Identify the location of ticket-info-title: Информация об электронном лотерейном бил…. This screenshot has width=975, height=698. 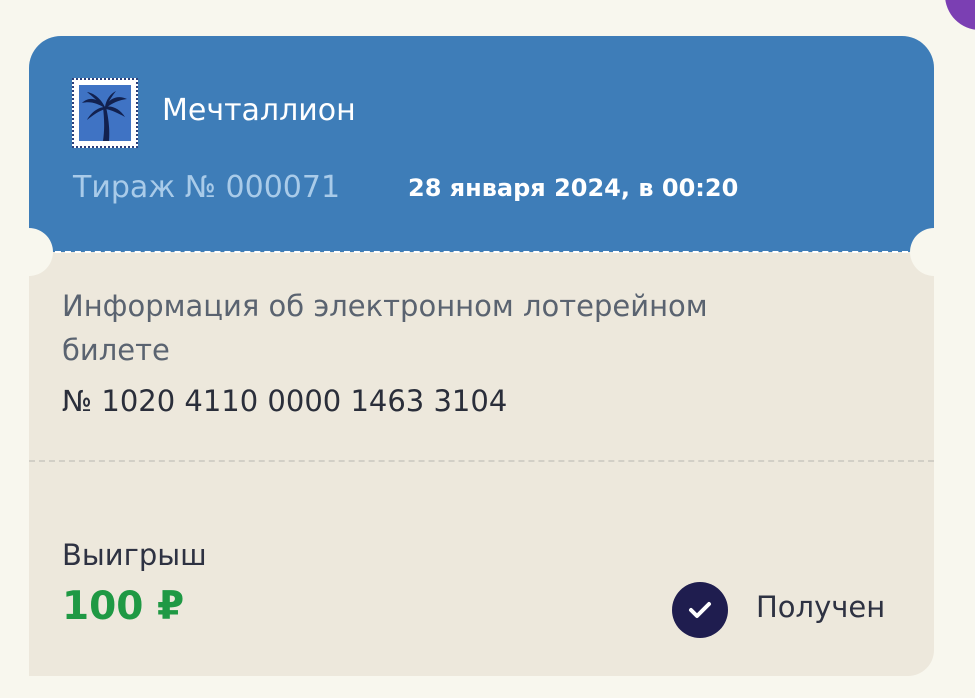
(385, 328).